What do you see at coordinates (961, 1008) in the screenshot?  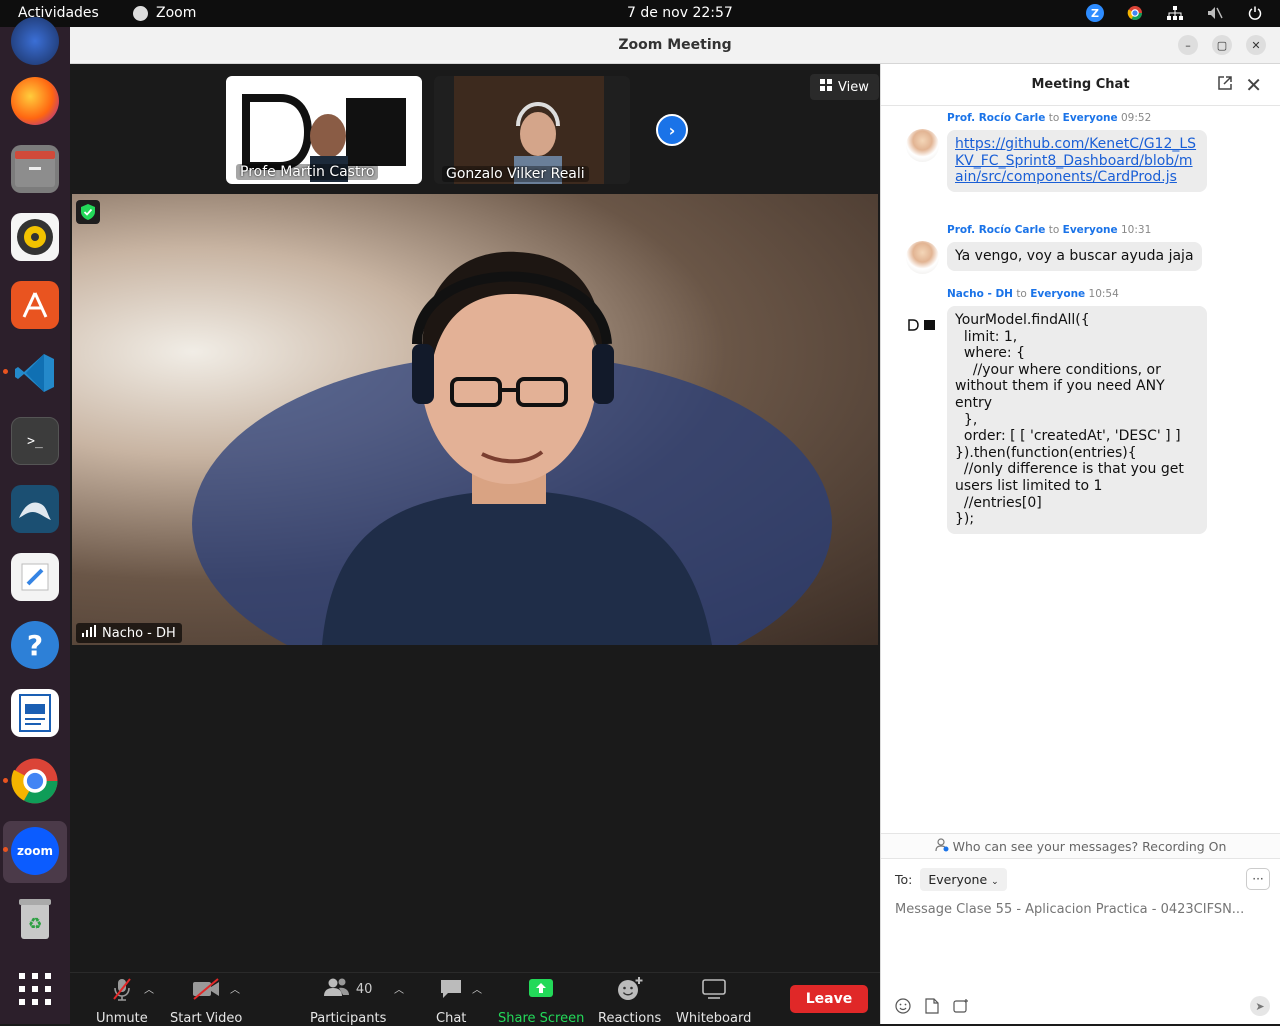 I see `screenshot-icon` at bounding box center [961, 1008].